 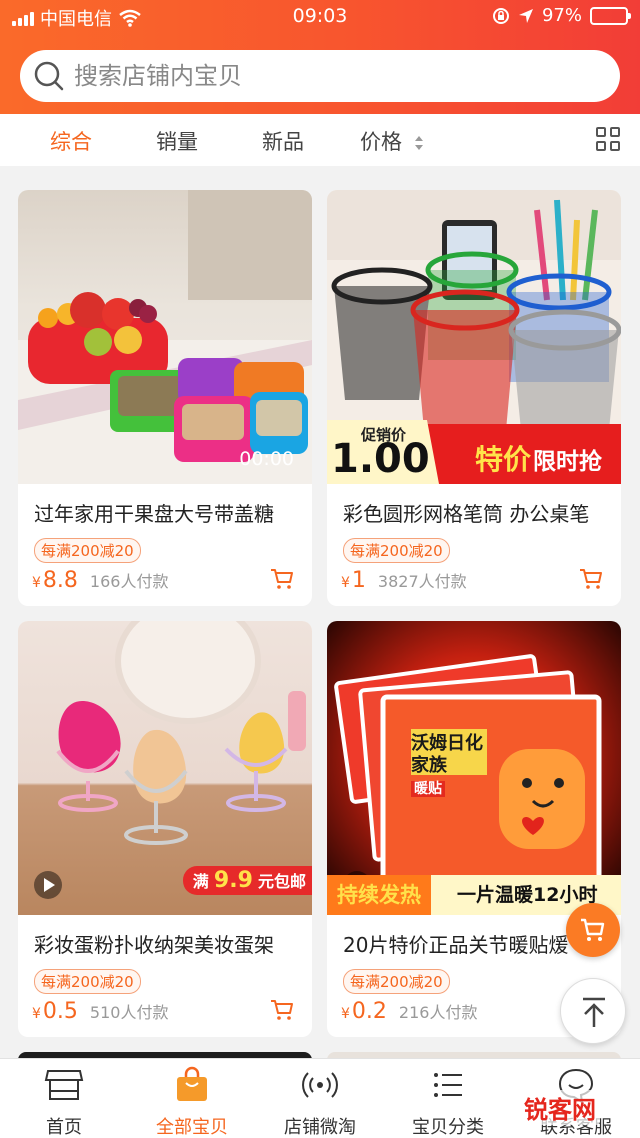 I want to click on battery-percent: 97%, so click(x=561, y=15).